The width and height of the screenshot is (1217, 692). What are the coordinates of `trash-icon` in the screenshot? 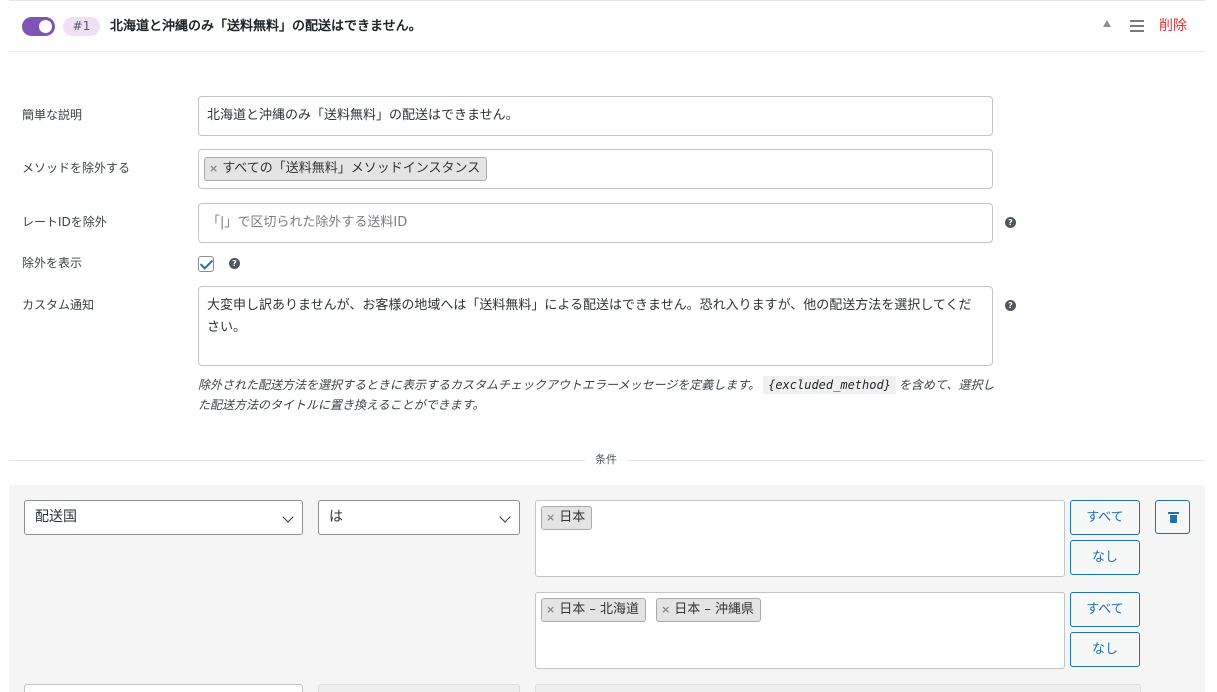 It's located at (1173, 517).